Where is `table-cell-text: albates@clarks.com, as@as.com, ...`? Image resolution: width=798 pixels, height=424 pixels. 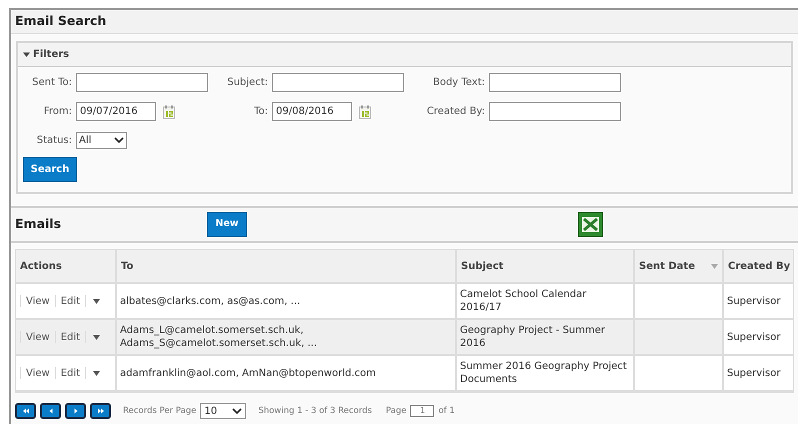 table-cell-text: albates@clarks.com, as@as.com, ... is located at coordinates (211, 301).